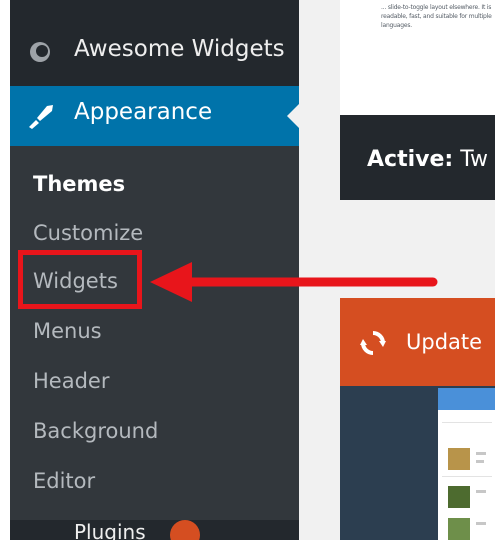 The width and height of the screenshot is (495, 540). Describe the element at coordinates (185, 530) in the screenshot. I see `update-count-badge` at that location.